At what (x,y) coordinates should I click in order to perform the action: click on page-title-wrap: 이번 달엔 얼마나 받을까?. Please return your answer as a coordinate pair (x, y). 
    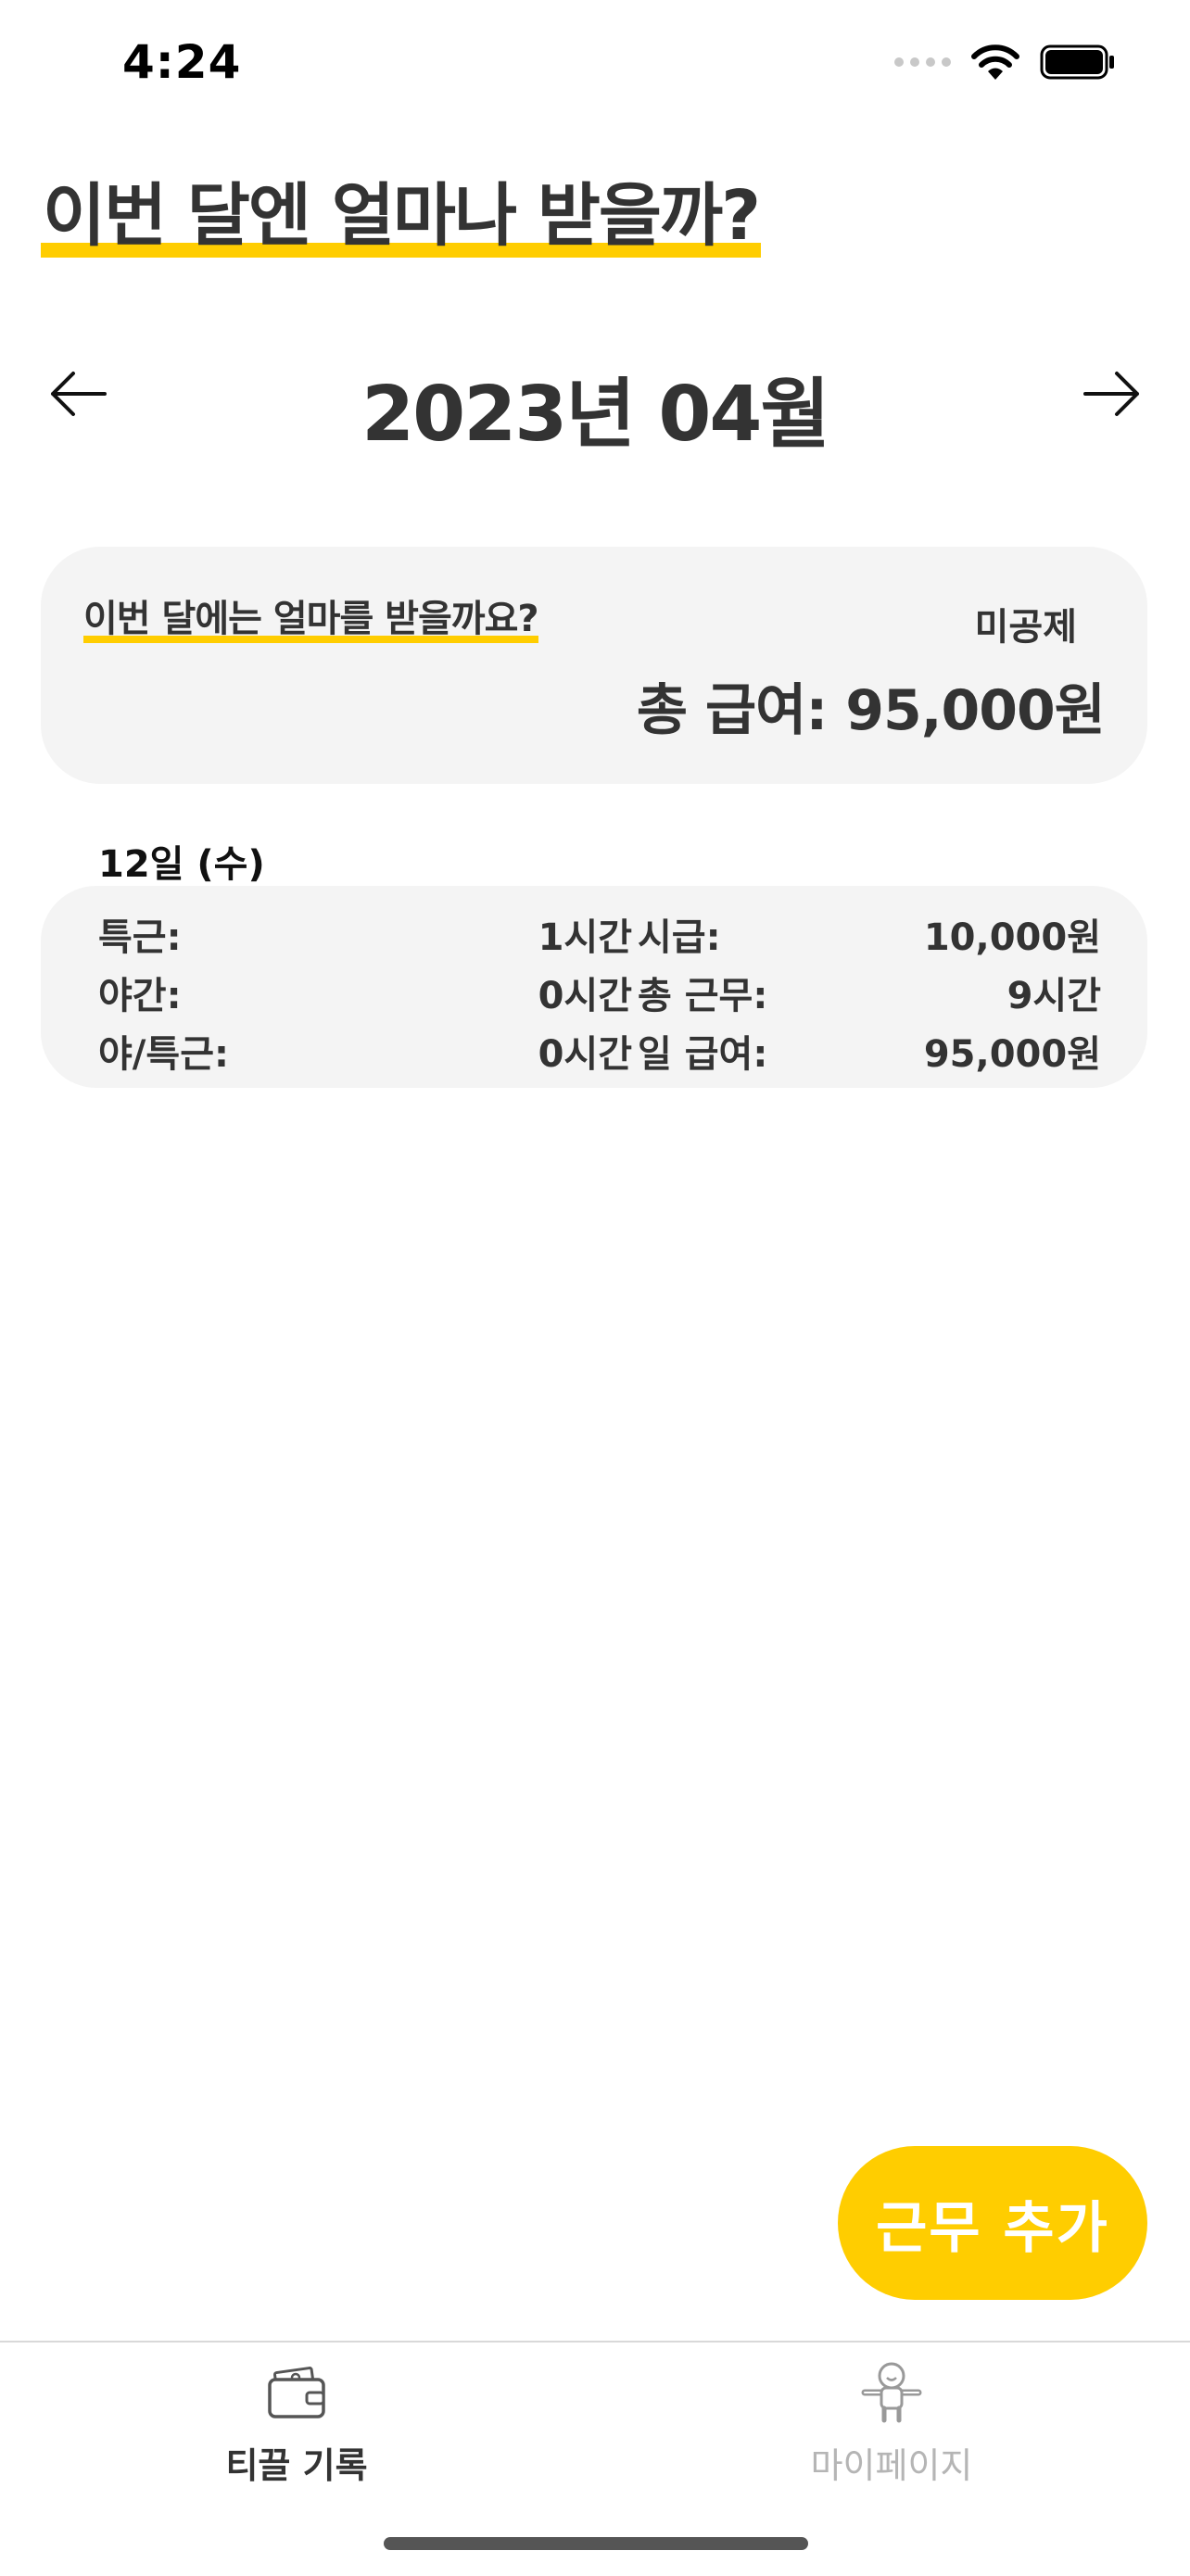
    Looking at the image, I should click on (401, 220).